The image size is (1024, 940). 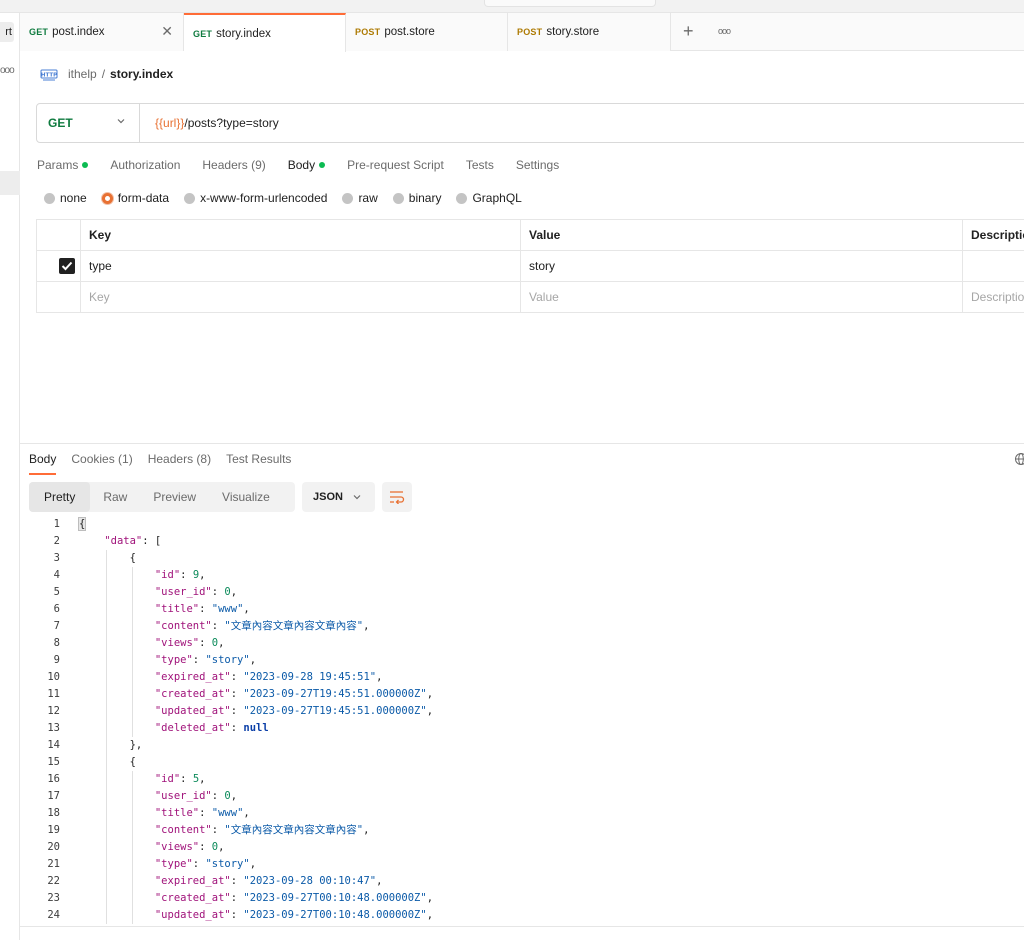 I want to click on radio-raw: raw, so click(x=360, y=198).